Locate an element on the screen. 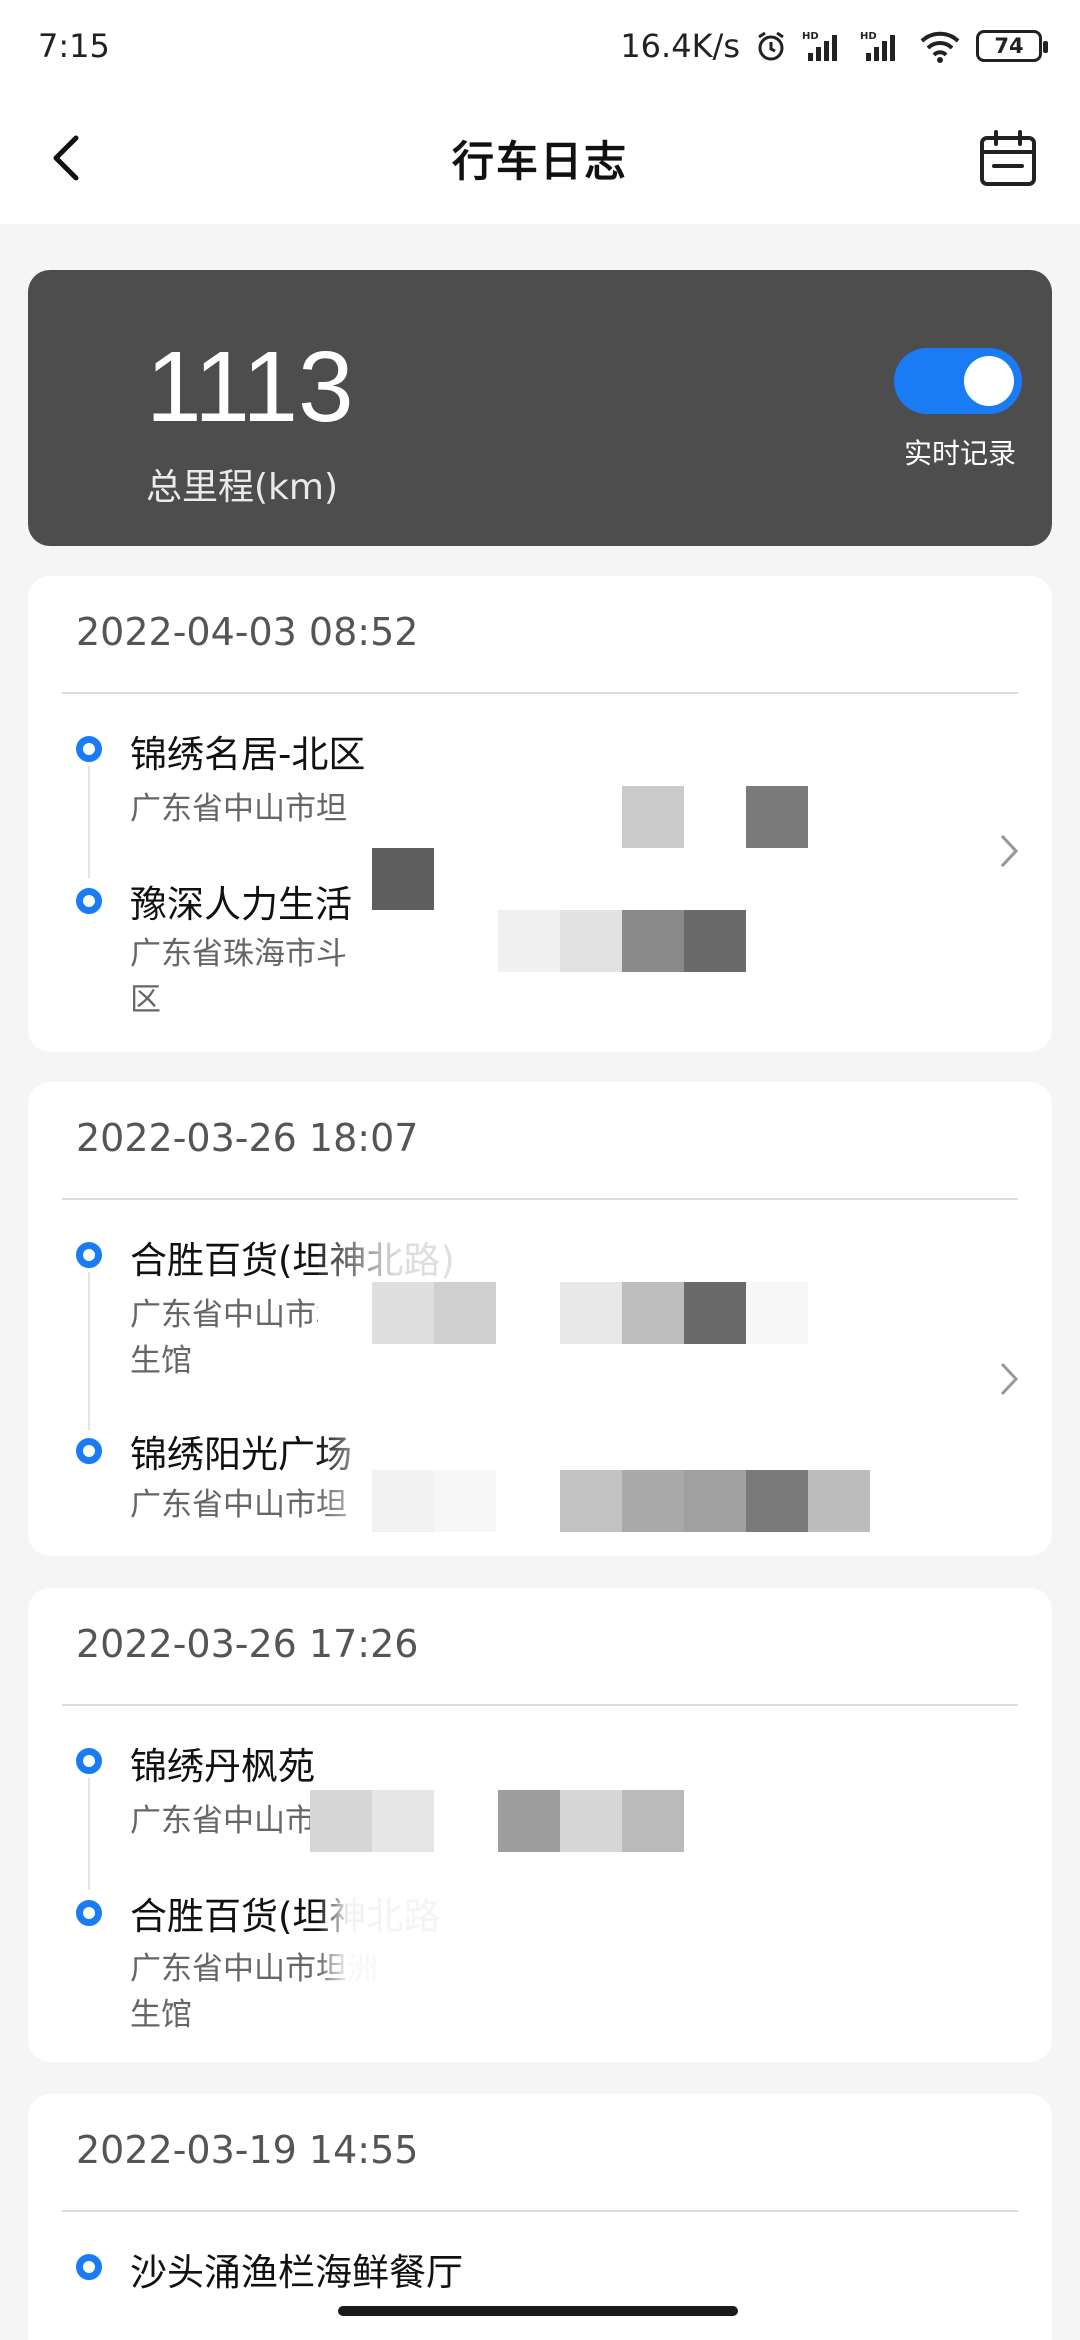  status-icons: 16.4K/s HD HD 74 is located at coordinates (834, 46).